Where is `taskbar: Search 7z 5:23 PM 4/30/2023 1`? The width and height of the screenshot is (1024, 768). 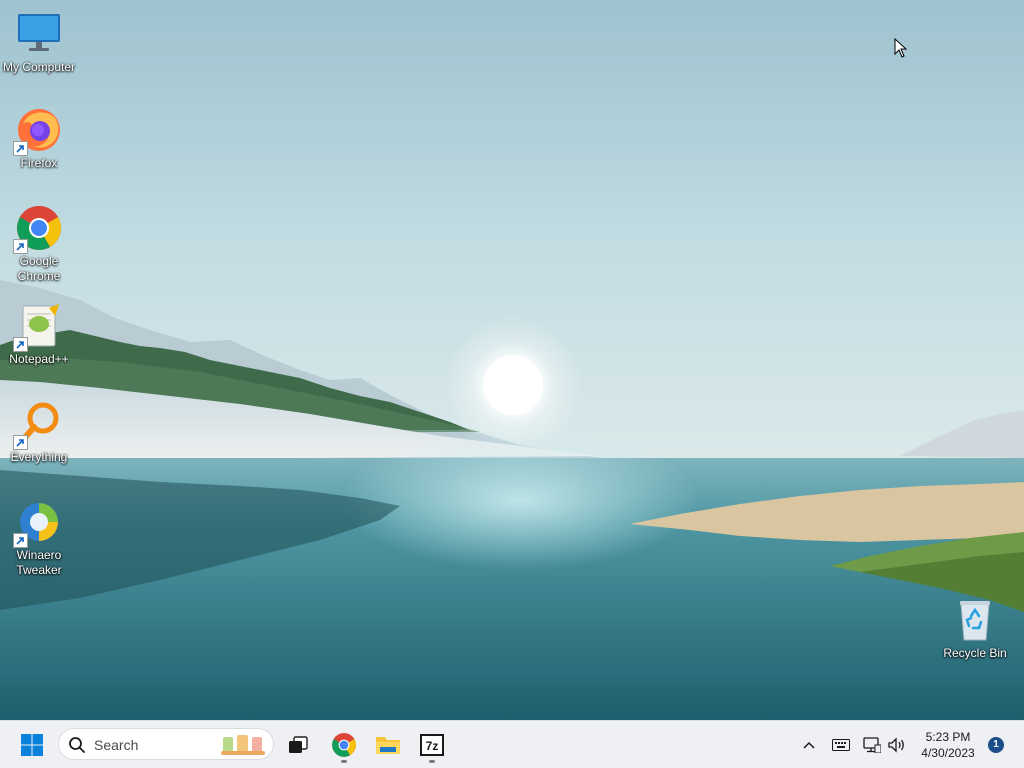 taskbar: Search 7z 5:23 PM 4/30/2023 1 is located at coordinates (512, 744).